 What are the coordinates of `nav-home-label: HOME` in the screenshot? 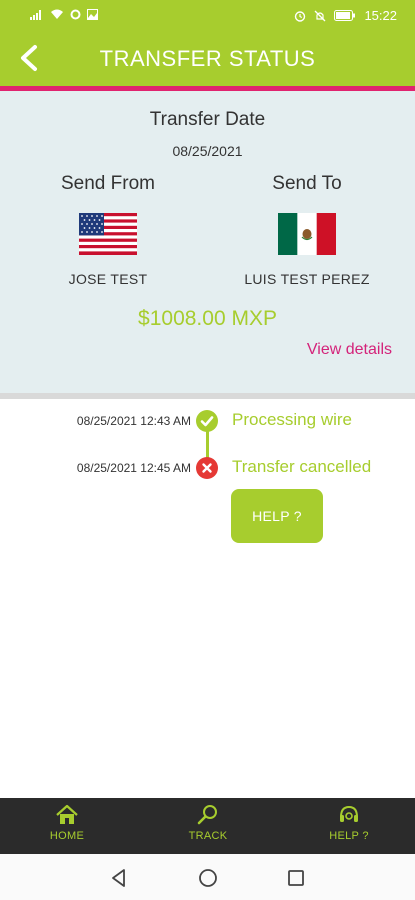 It's located at (67, 836).